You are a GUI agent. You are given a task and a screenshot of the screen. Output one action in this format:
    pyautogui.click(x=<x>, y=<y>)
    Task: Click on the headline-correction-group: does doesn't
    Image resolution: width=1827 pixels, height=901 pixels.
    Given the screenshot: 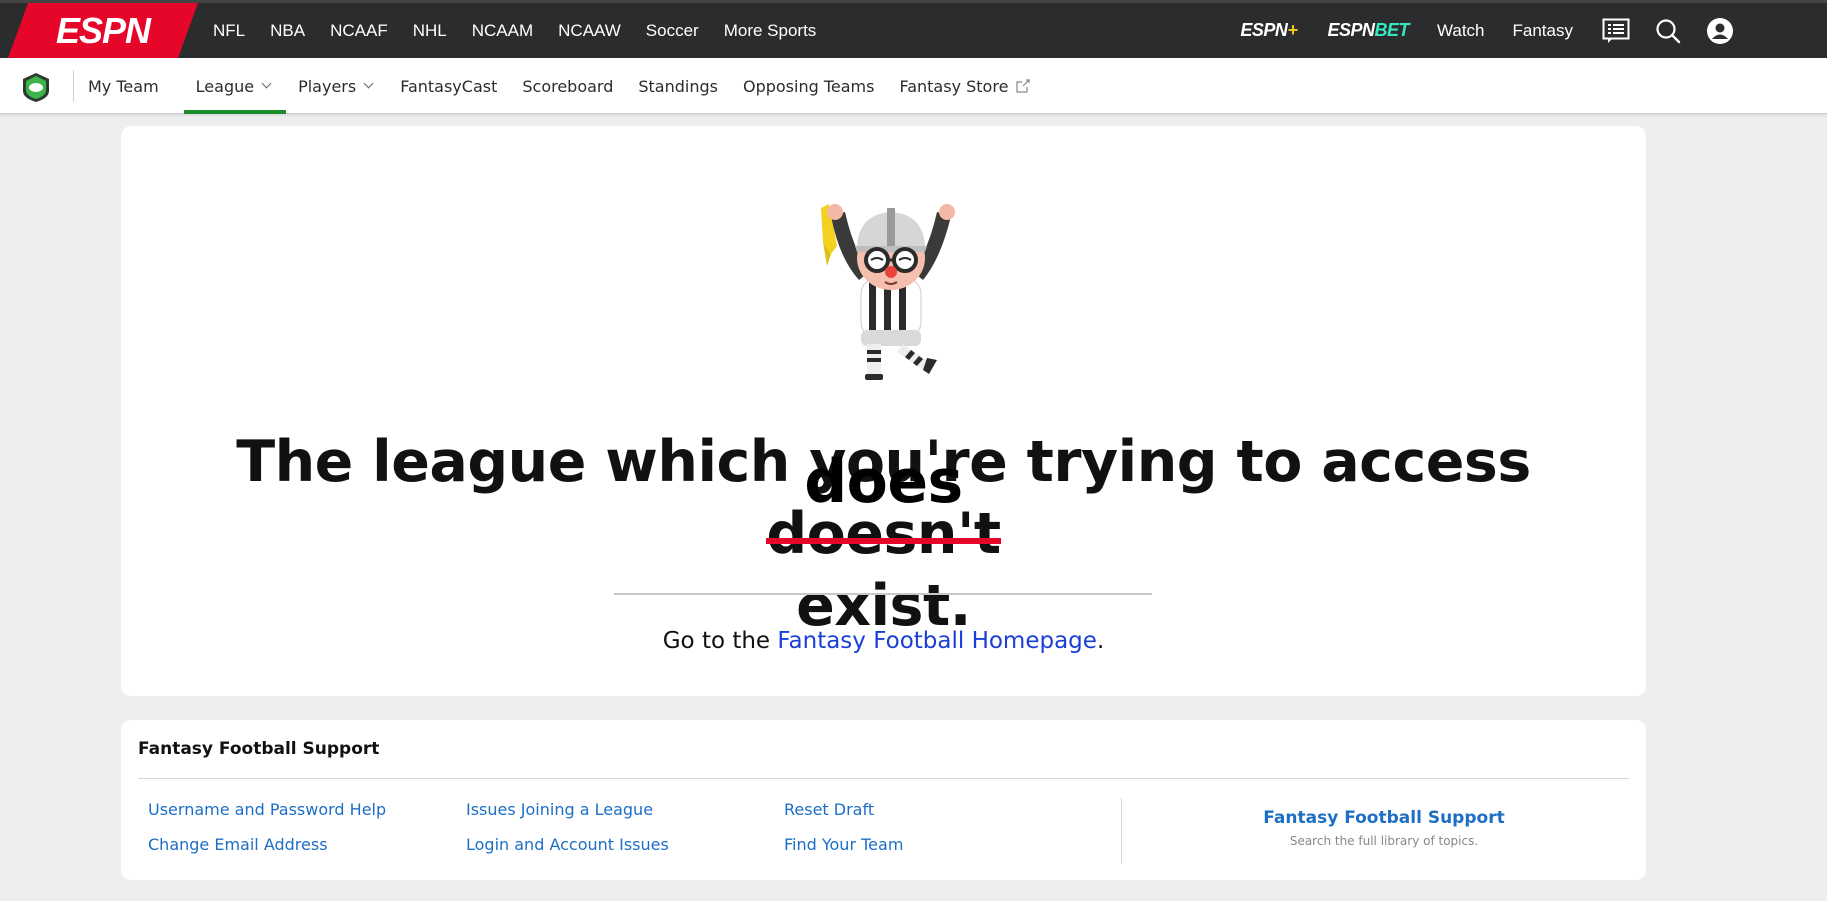 What is the action you would take?
    pyautogui.click(x=883, y=508)
    